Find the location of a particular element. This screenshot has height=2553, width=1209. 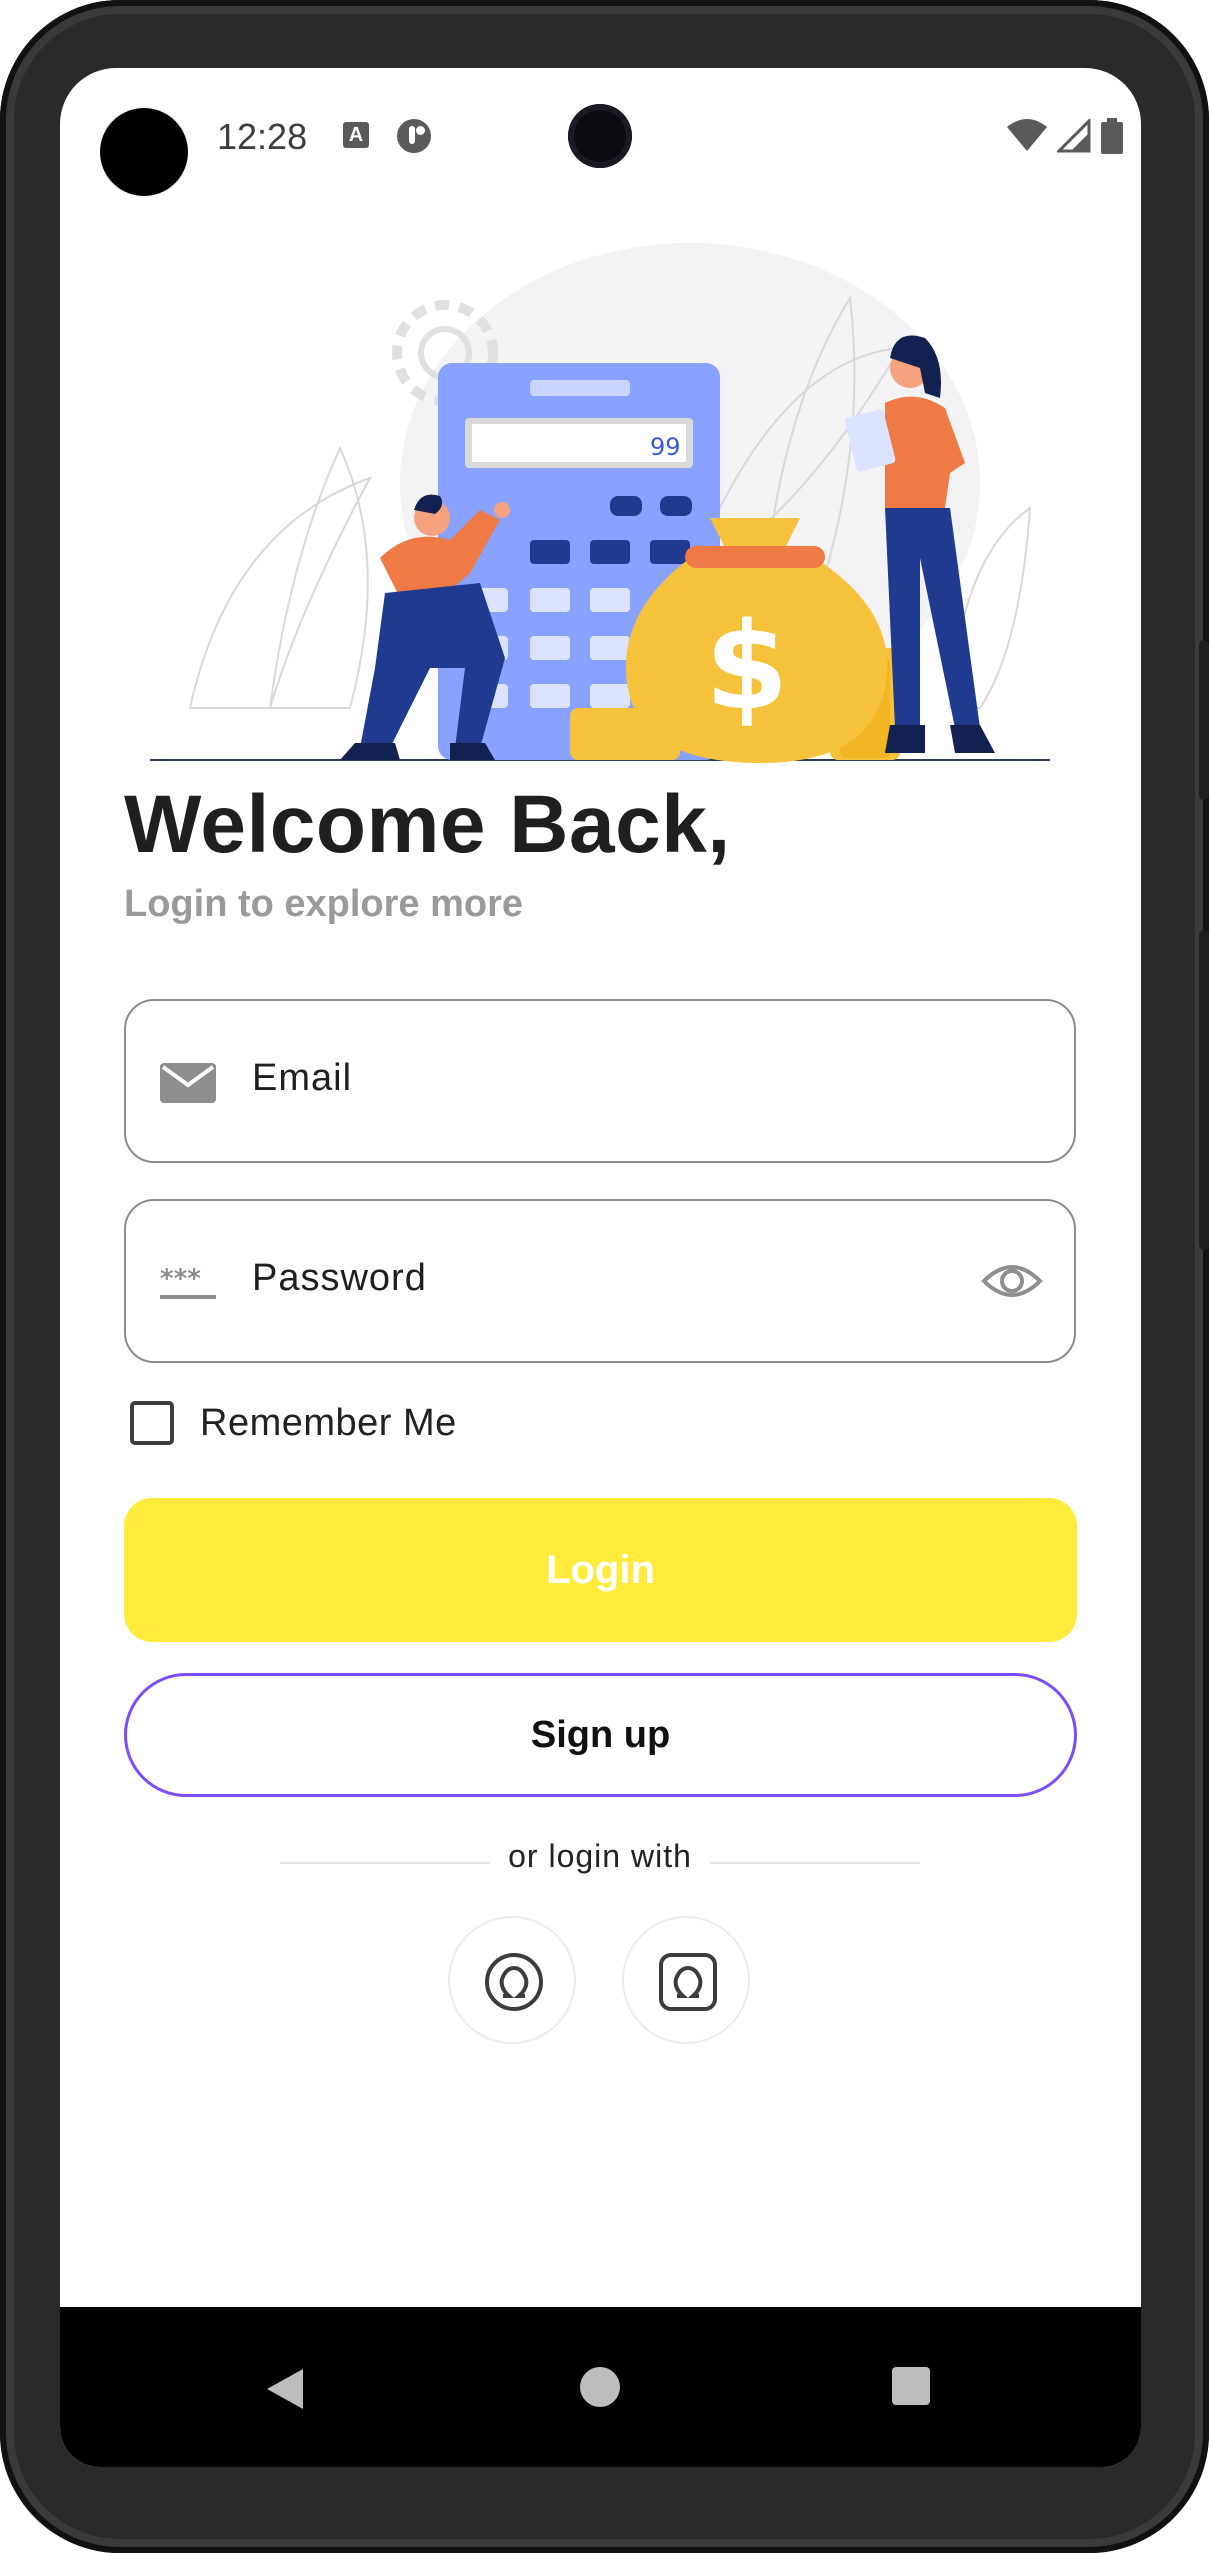

email-field: Email is located at coordinates (600, 1081).